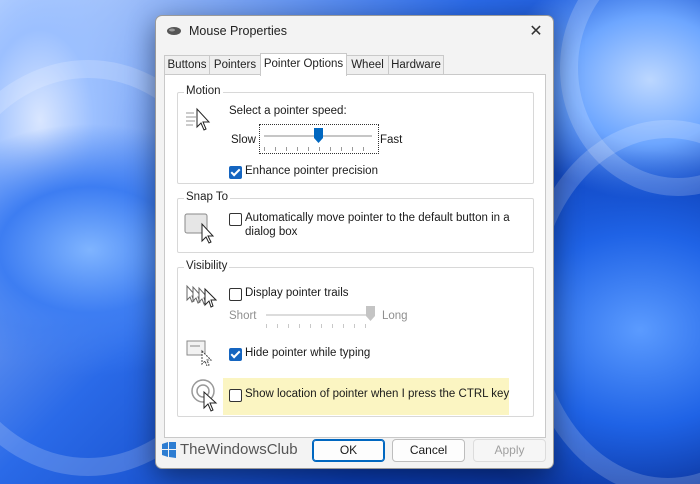 This screenshot has height=484, width=700. Describe the element at coordinates (367, 65) in the screenshot. I see `tab-wheel: Wheel` at that location.